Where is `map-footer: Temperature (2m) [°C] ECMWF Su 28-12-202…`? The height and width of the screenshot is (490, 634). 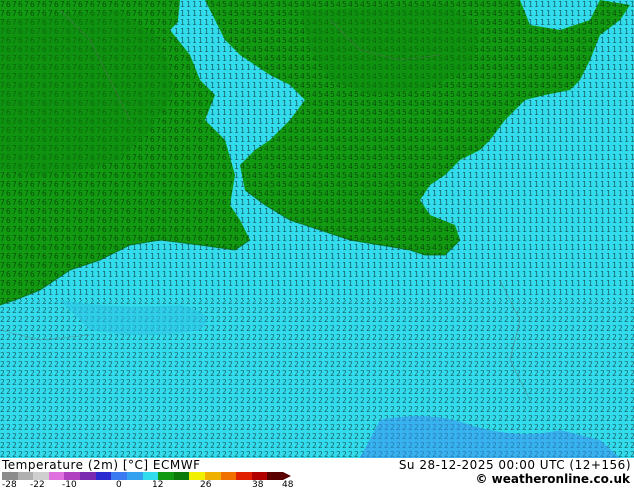 map-footer: Temperature (2m) [°C] ECMWF Su 28-12-202… is located at coordinates (317, 474).